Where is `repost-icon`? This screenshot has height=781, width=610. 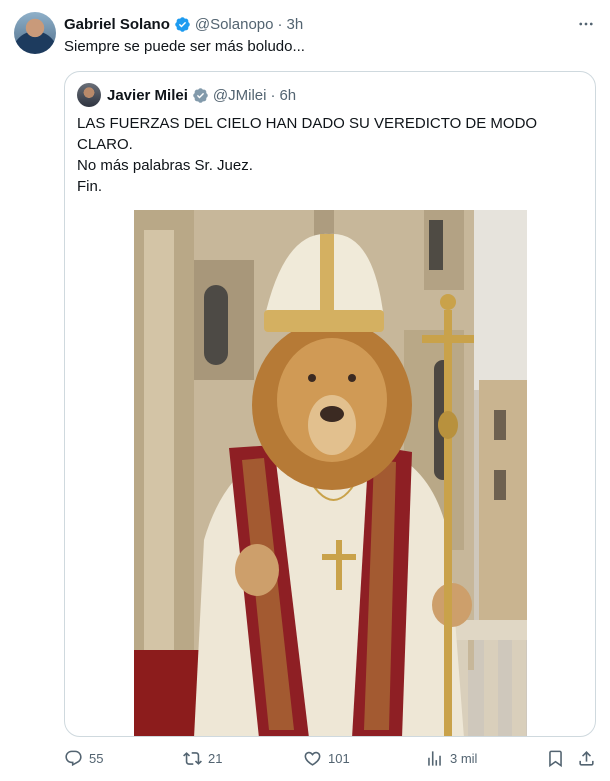
repost-icon is located at coordinates (192, 758).